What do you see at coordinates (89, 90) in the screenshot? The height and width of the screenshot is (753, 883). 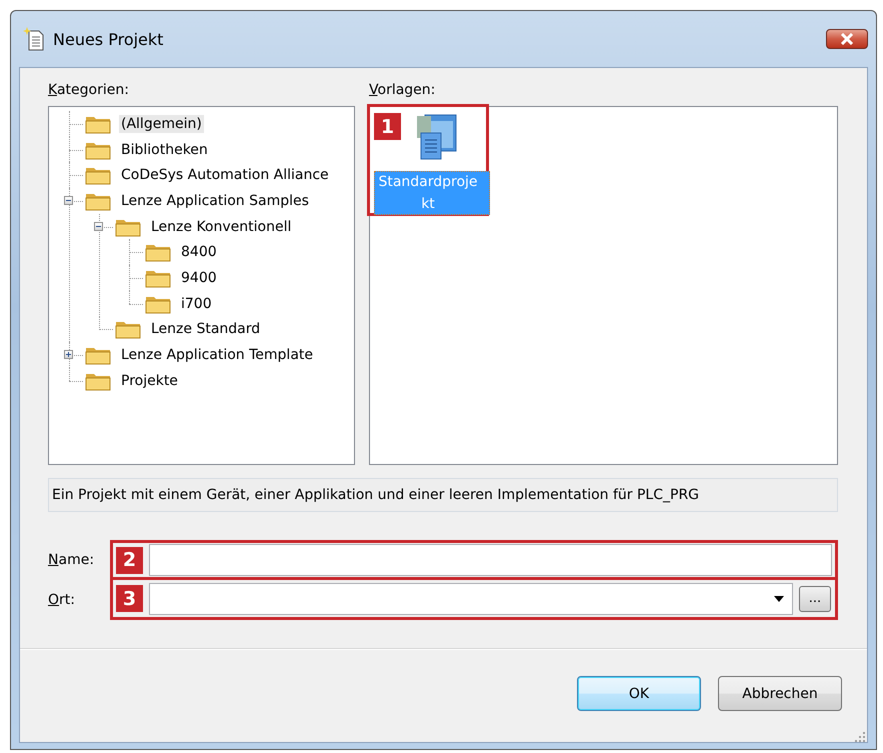 I see `categories-label: Kategorien:` at bounding box center [89, 90].